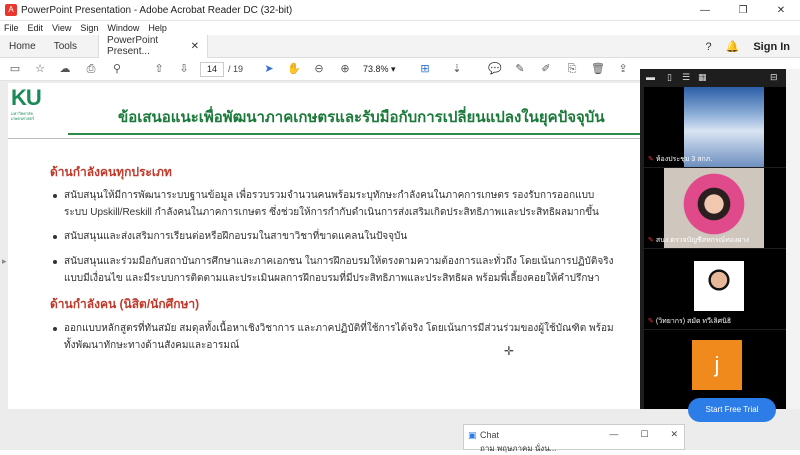 The image size is (800, 455). What do you see at coordinates (26, 97) in the screenshot?
I see `ku-logo-letters: KU` at bounding box center [26, 97].